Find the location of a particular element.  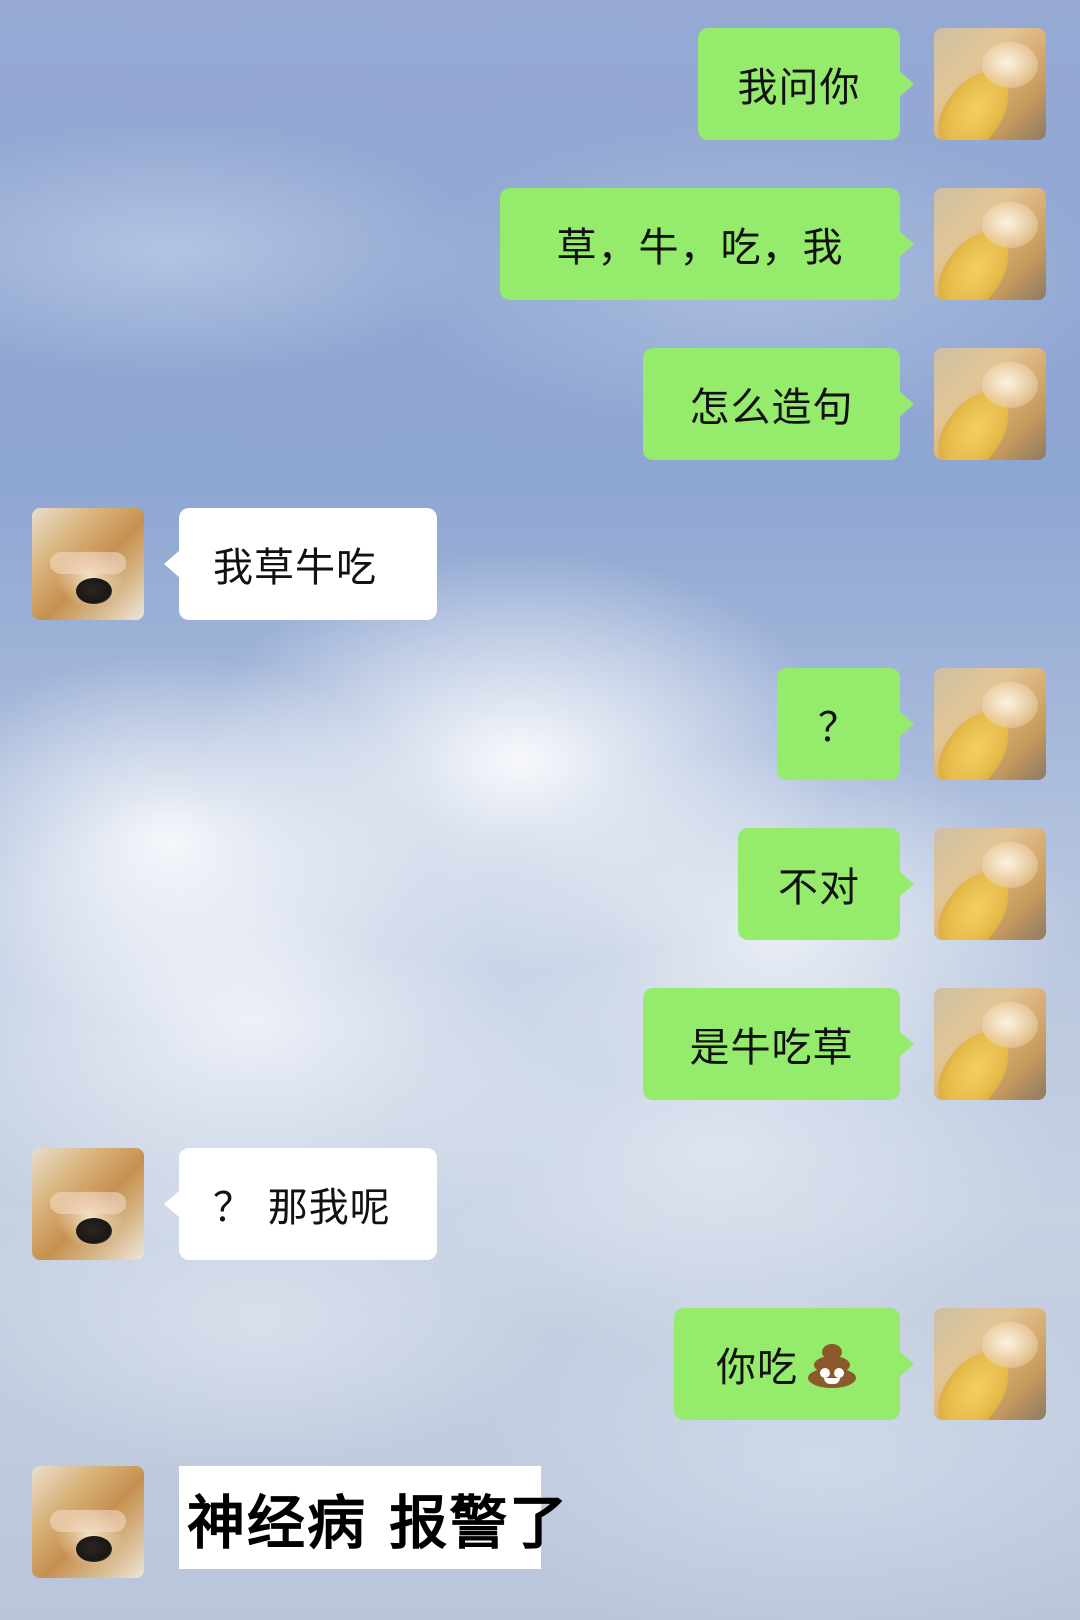

message-row: 是牛吃草 is located at coordinates (540, 1044).